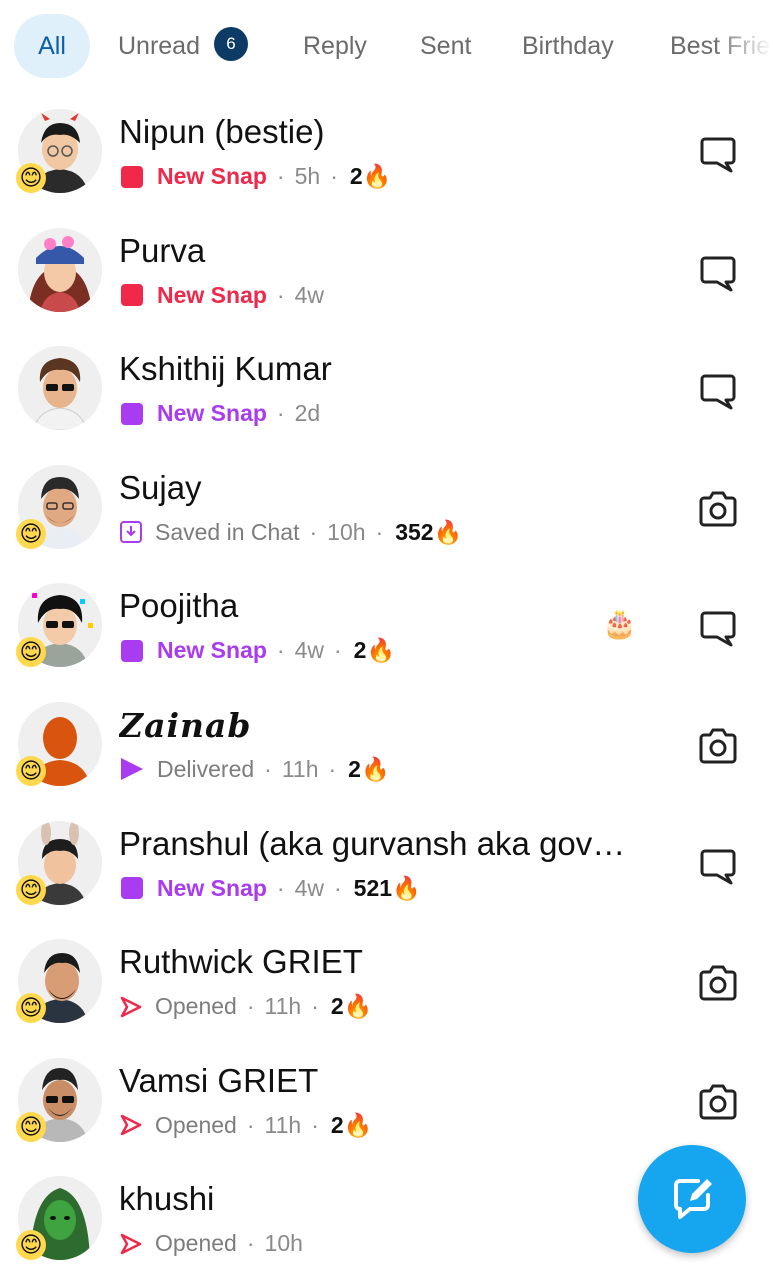  What do you see at coordinates (241, 962) in the screenshot?
I see `chat-name: Ruthwick GRIET` at bounding box center [241, 962].